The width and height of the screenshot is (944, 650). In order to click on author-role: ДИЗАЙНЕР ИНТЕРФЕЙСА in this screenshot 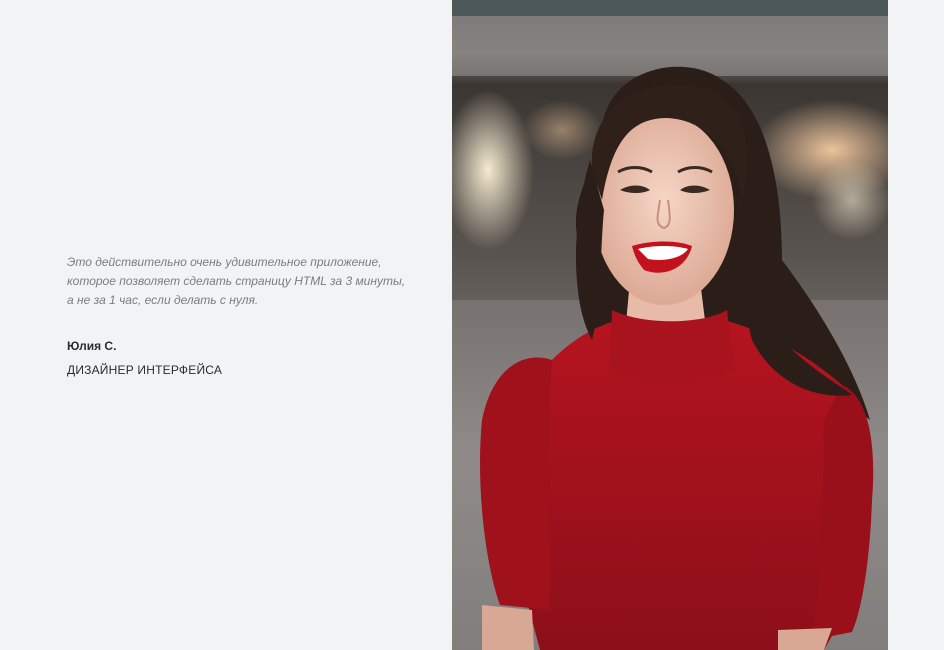, I will do `click(145, 370)`.